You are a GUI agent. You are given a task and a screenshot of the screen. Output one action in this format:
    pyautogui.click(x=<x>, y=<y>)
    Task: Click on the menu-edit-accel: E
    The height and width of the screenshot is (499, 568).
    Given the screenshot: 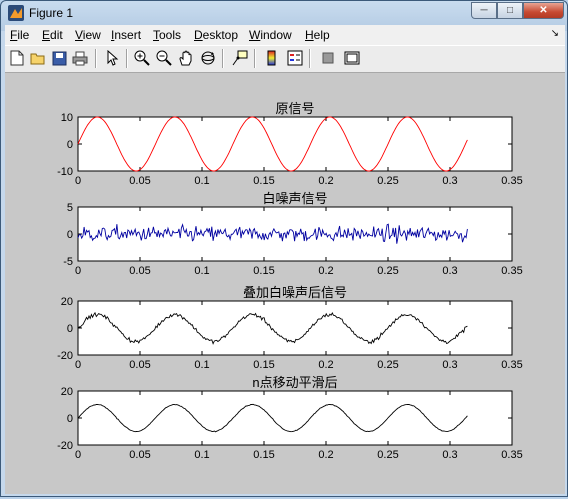 What is the action you would take?
    pyautogui.click(x=46, y=35)
    